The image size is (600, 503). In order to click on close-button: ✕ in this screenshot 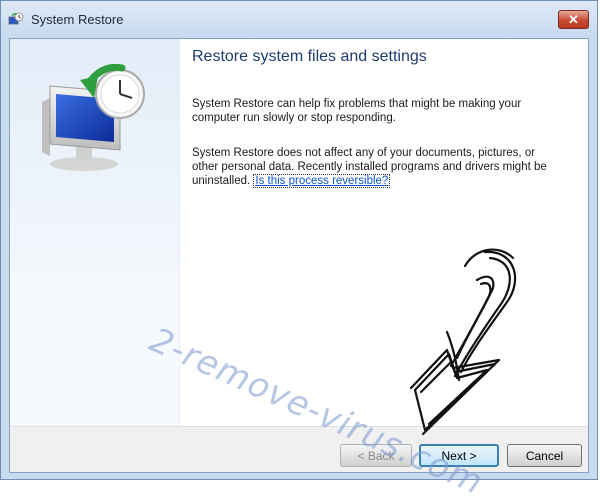, I will do `click(573, 19)`.